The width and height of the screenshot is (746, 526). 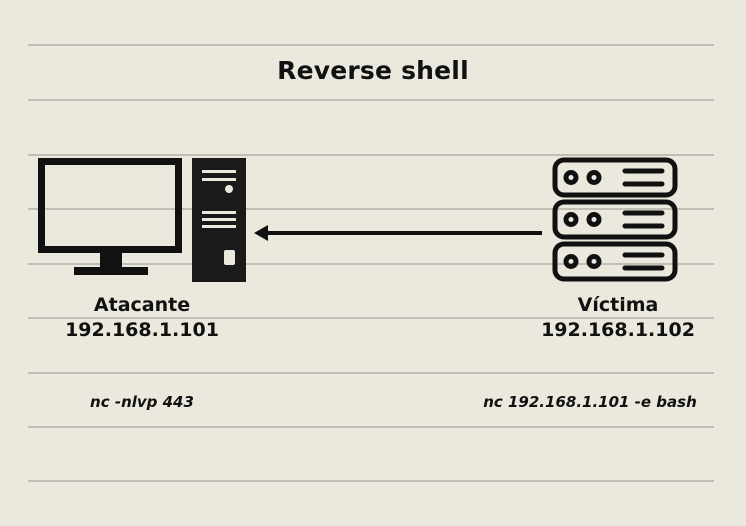 What do you see at coordinates (618, 305) in the screenshot?
I see `victim-name: Víctima` at bounding box center [618, 305].